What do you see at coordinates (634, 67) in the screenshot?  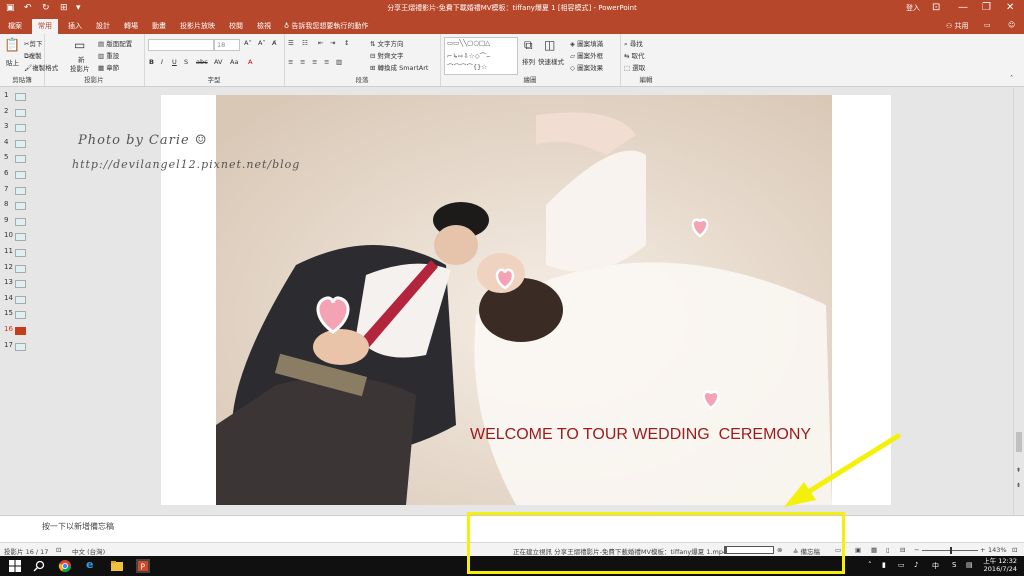 I see `select-button: ⬚ 選取` at bounding box center [634, 67].